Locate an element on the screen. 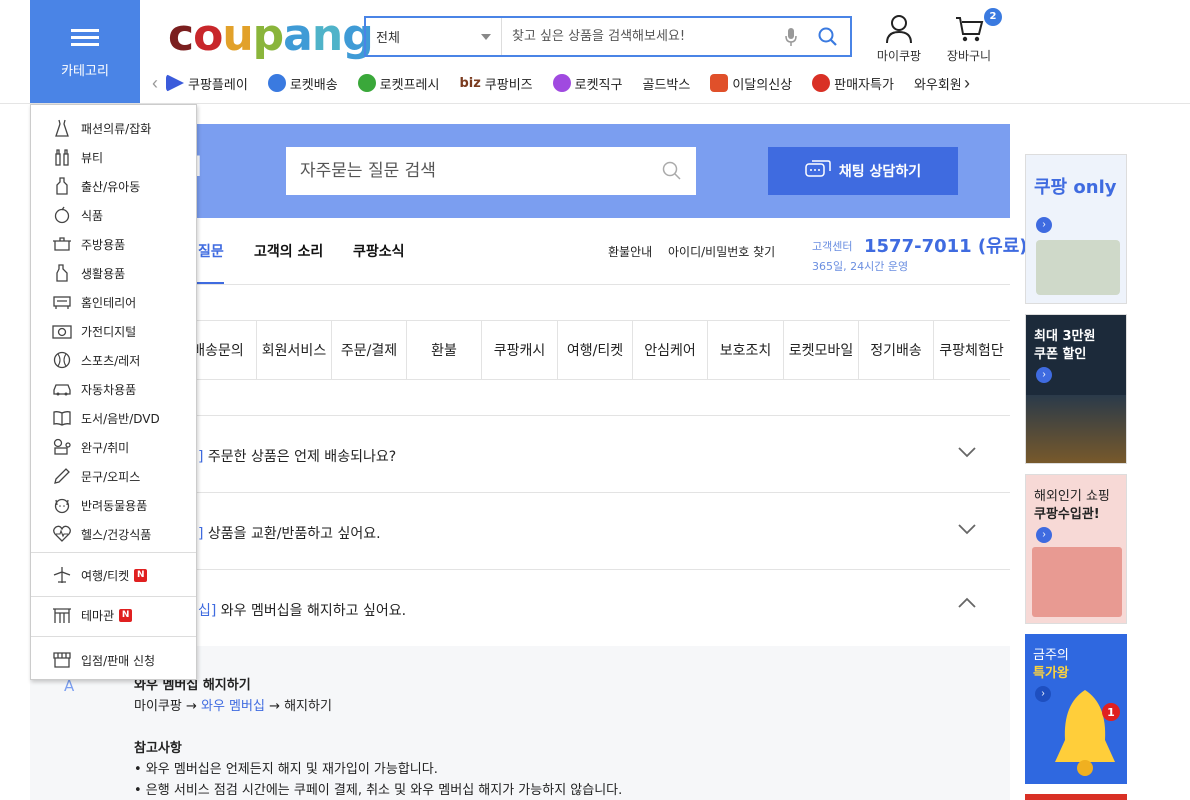 This screenshot has width=1190, height=800. microphone-icon is located at coordinates (791, 37).